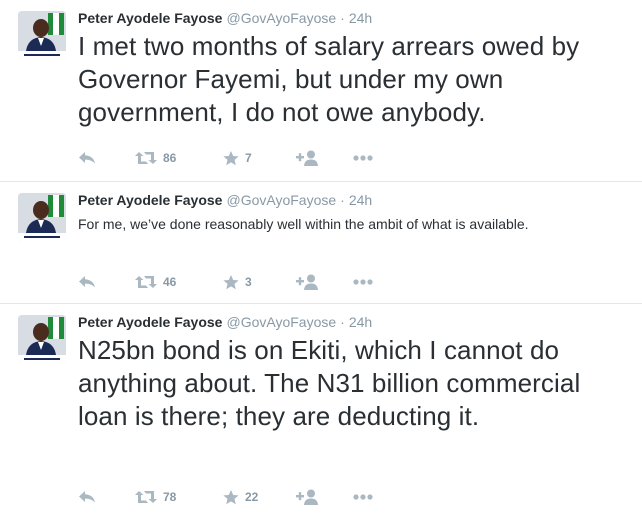 The height and width of the screenshot is (522, 642). I want to click on tweet-actions: 46 3, so click(230, 282).